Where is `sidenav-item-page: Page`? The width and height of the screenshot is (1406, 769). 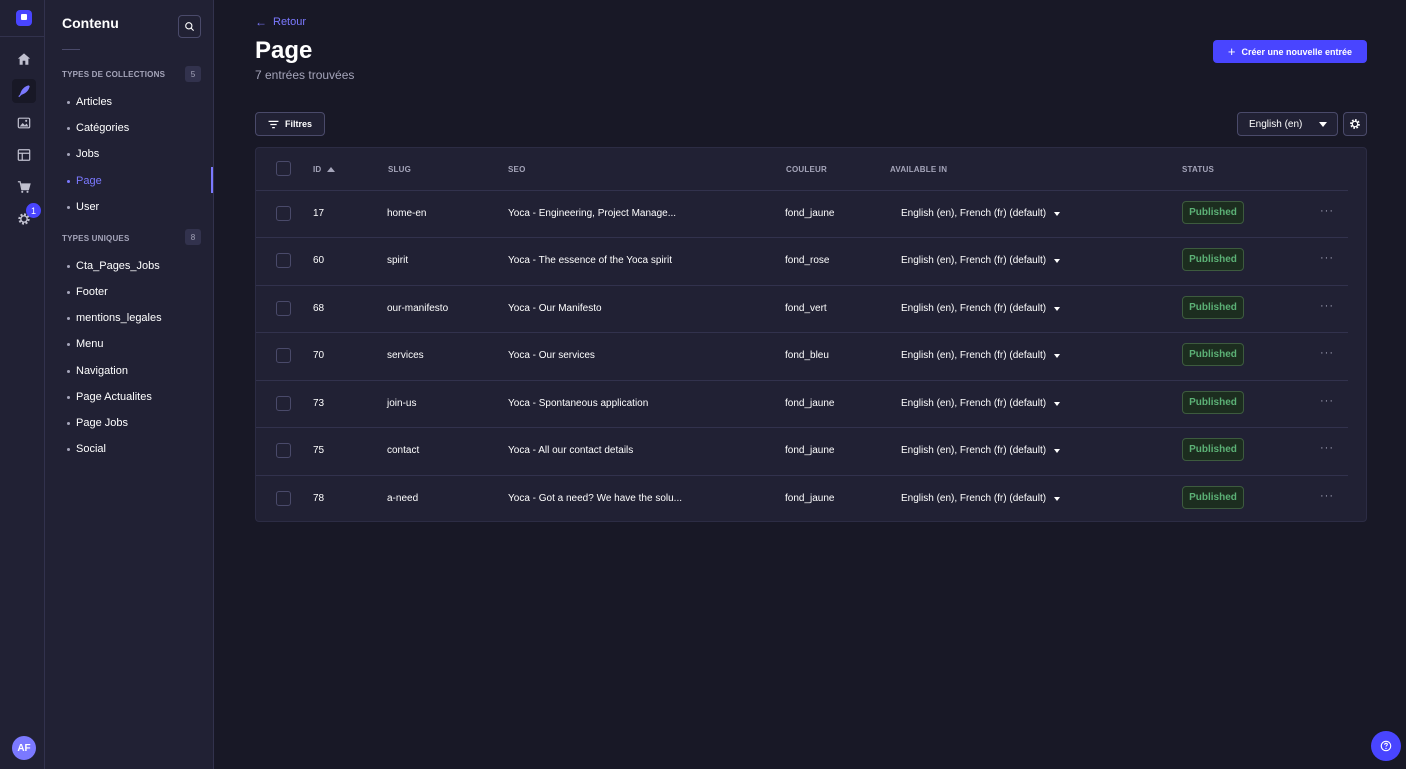
sidenav-item-page: Page is located at coordinates (84, 181).